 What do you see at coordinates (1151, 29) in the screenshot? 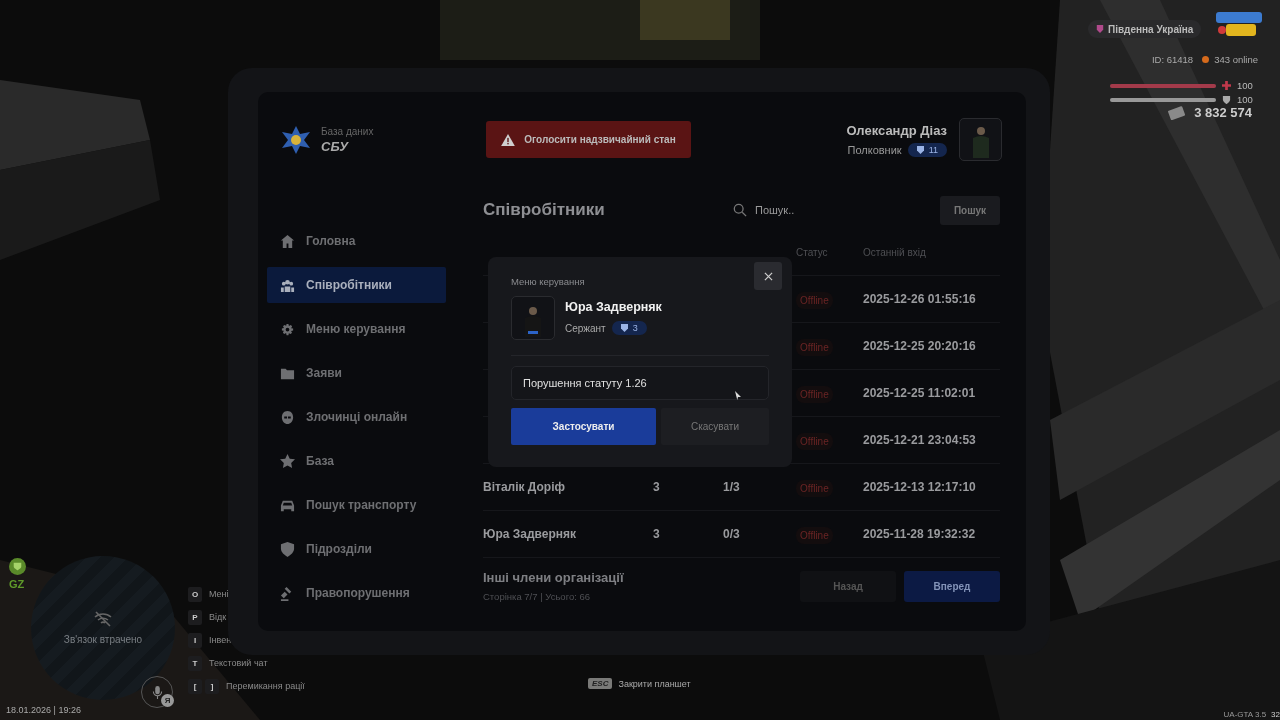
I see `server-name: Південна Україна` at bounding box center [1151, 29].